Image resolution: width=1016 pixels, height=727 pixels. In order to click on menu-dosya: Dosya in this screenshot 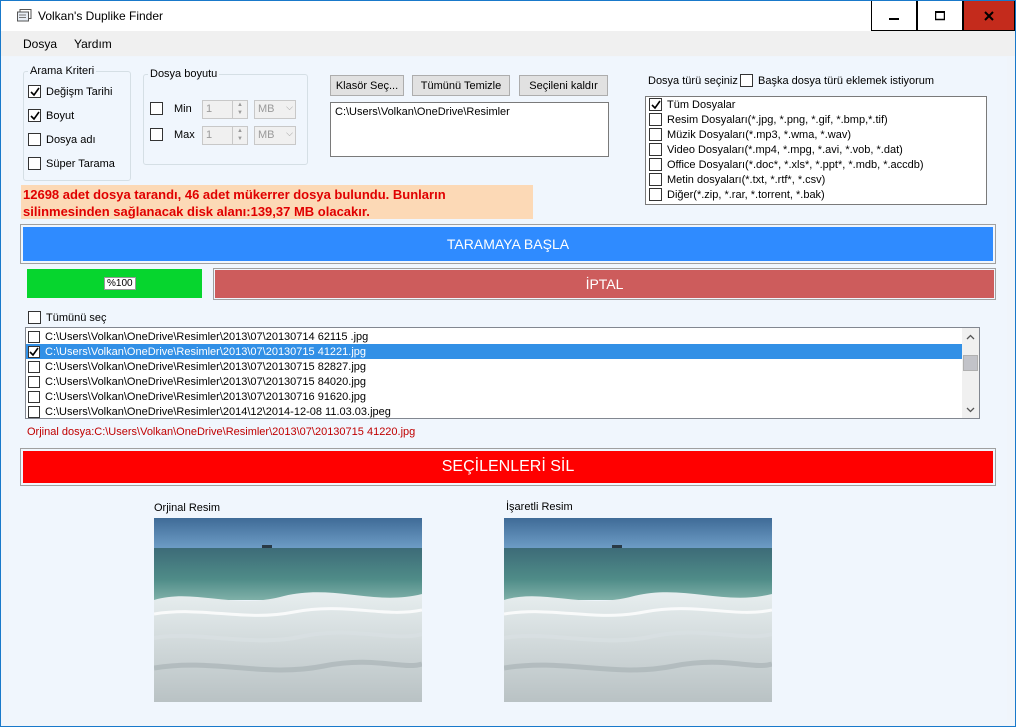, I will do `click(40, 44)`.